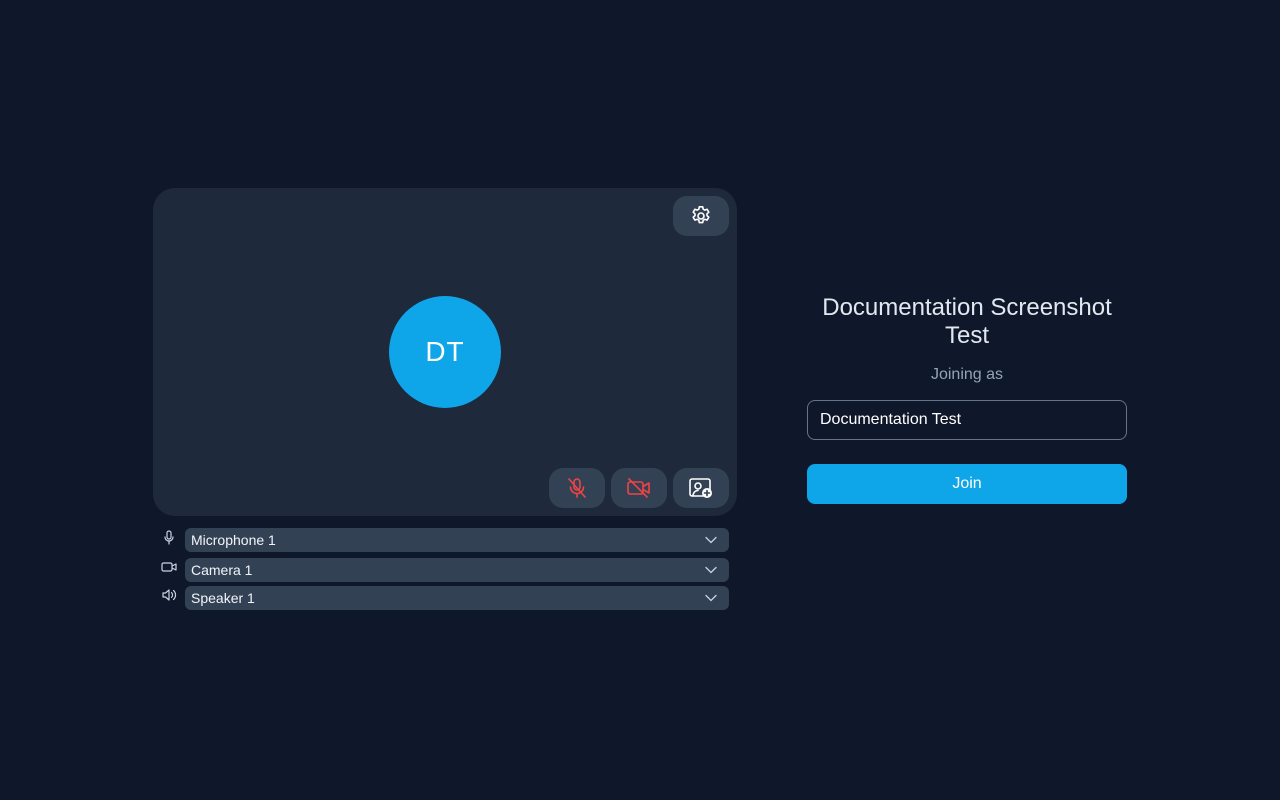  I want to click on device-selectors: Microphone 1 Camera 1 Speaker 1, so click(441, 572).